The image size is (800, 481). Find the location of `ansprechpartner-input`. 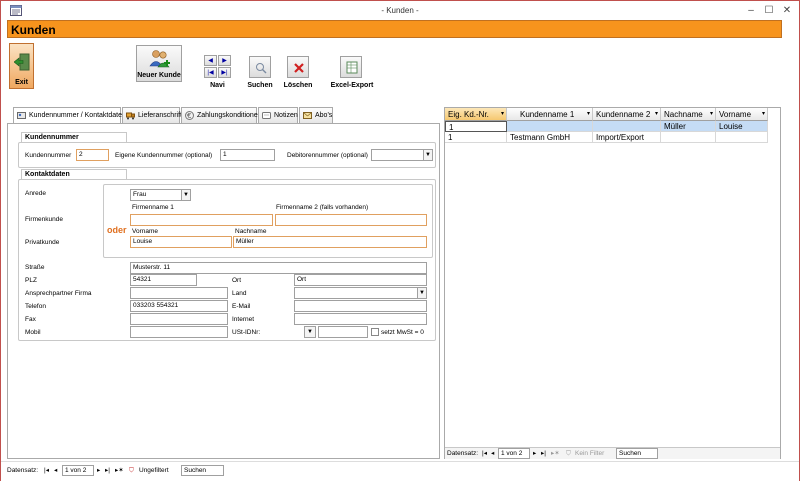

ansprechpartner-input is located at coordinates (179, 293).